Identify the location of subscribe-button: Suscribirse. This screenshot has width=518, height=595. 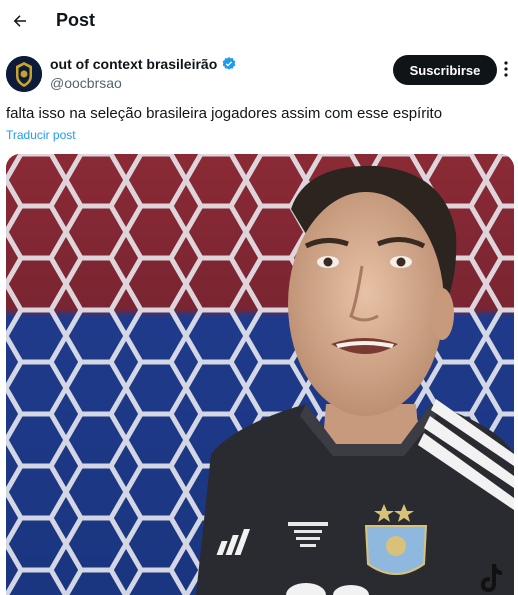
(445, 70).